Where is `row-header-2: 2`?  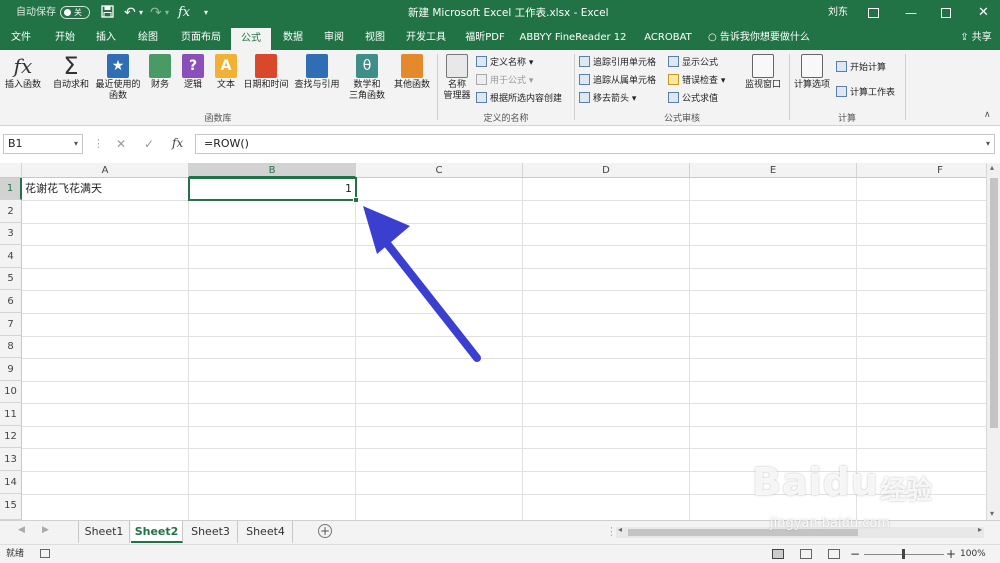
row-header-2: 2 is located at coordinates (11, 211).